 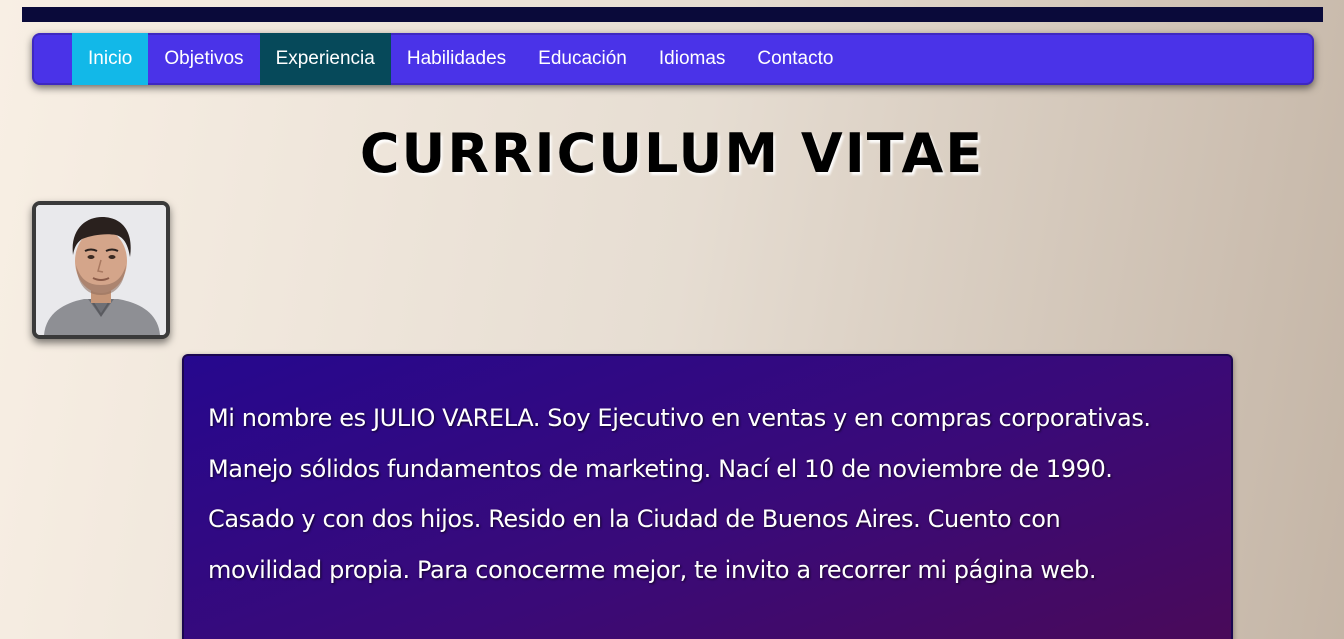 I want to click on nav-item-contacto: Contacto, so click(x=795, y=59).